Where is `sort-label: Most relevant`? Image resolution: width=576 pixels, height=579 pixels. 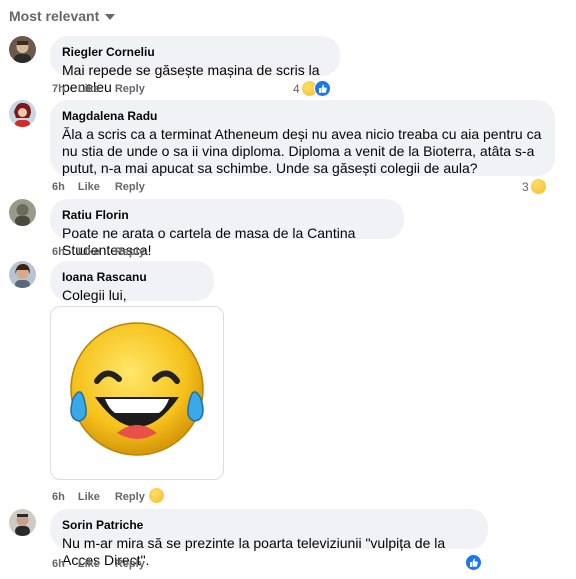
sort-label: Most relevant is located at coordinates (54, 16).